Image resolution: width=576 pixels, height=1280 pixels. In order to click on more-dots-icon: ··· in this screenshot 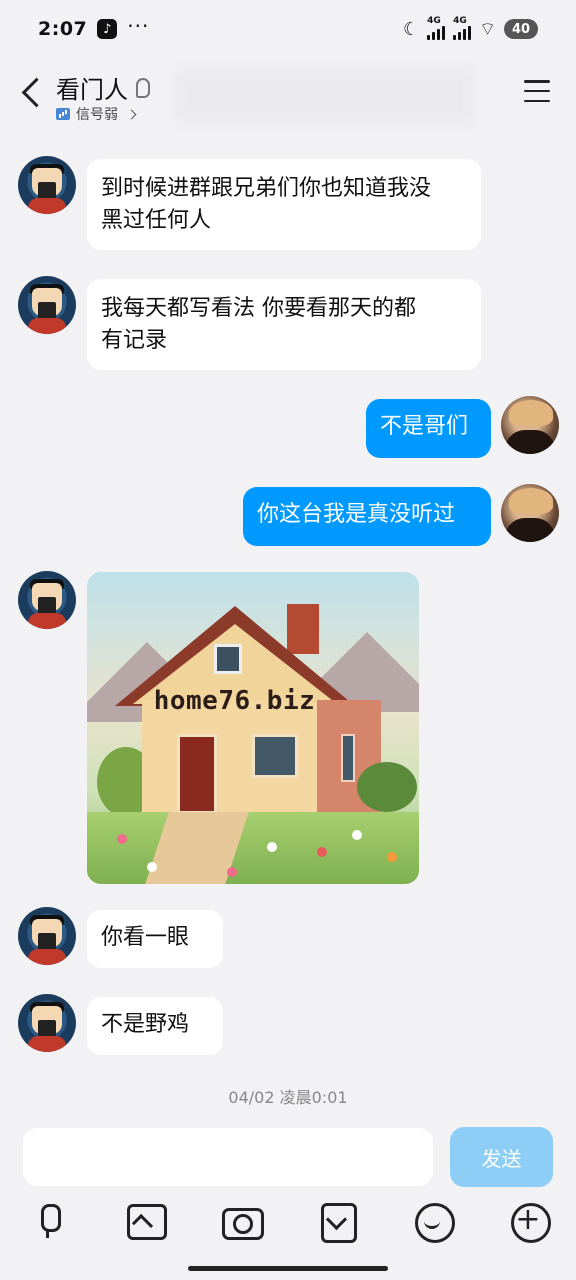, I will do `click(138, 26)`.